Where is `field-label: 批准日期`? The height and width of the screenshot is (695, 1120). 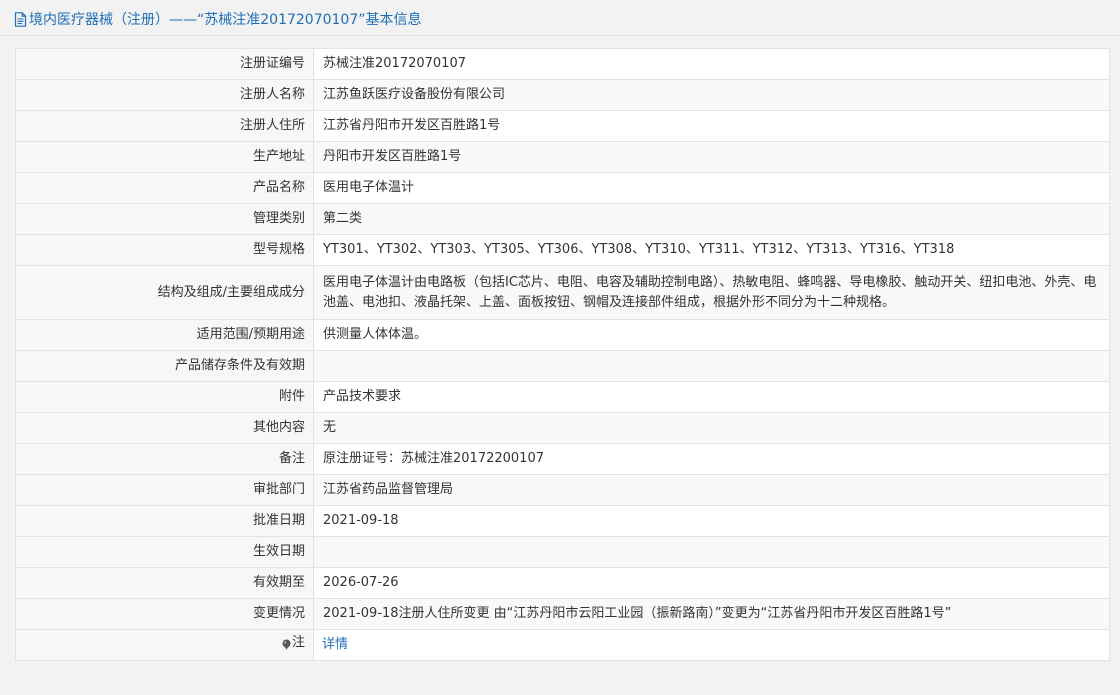 field-label: 批准日期 is located at coordinates (164, 521).